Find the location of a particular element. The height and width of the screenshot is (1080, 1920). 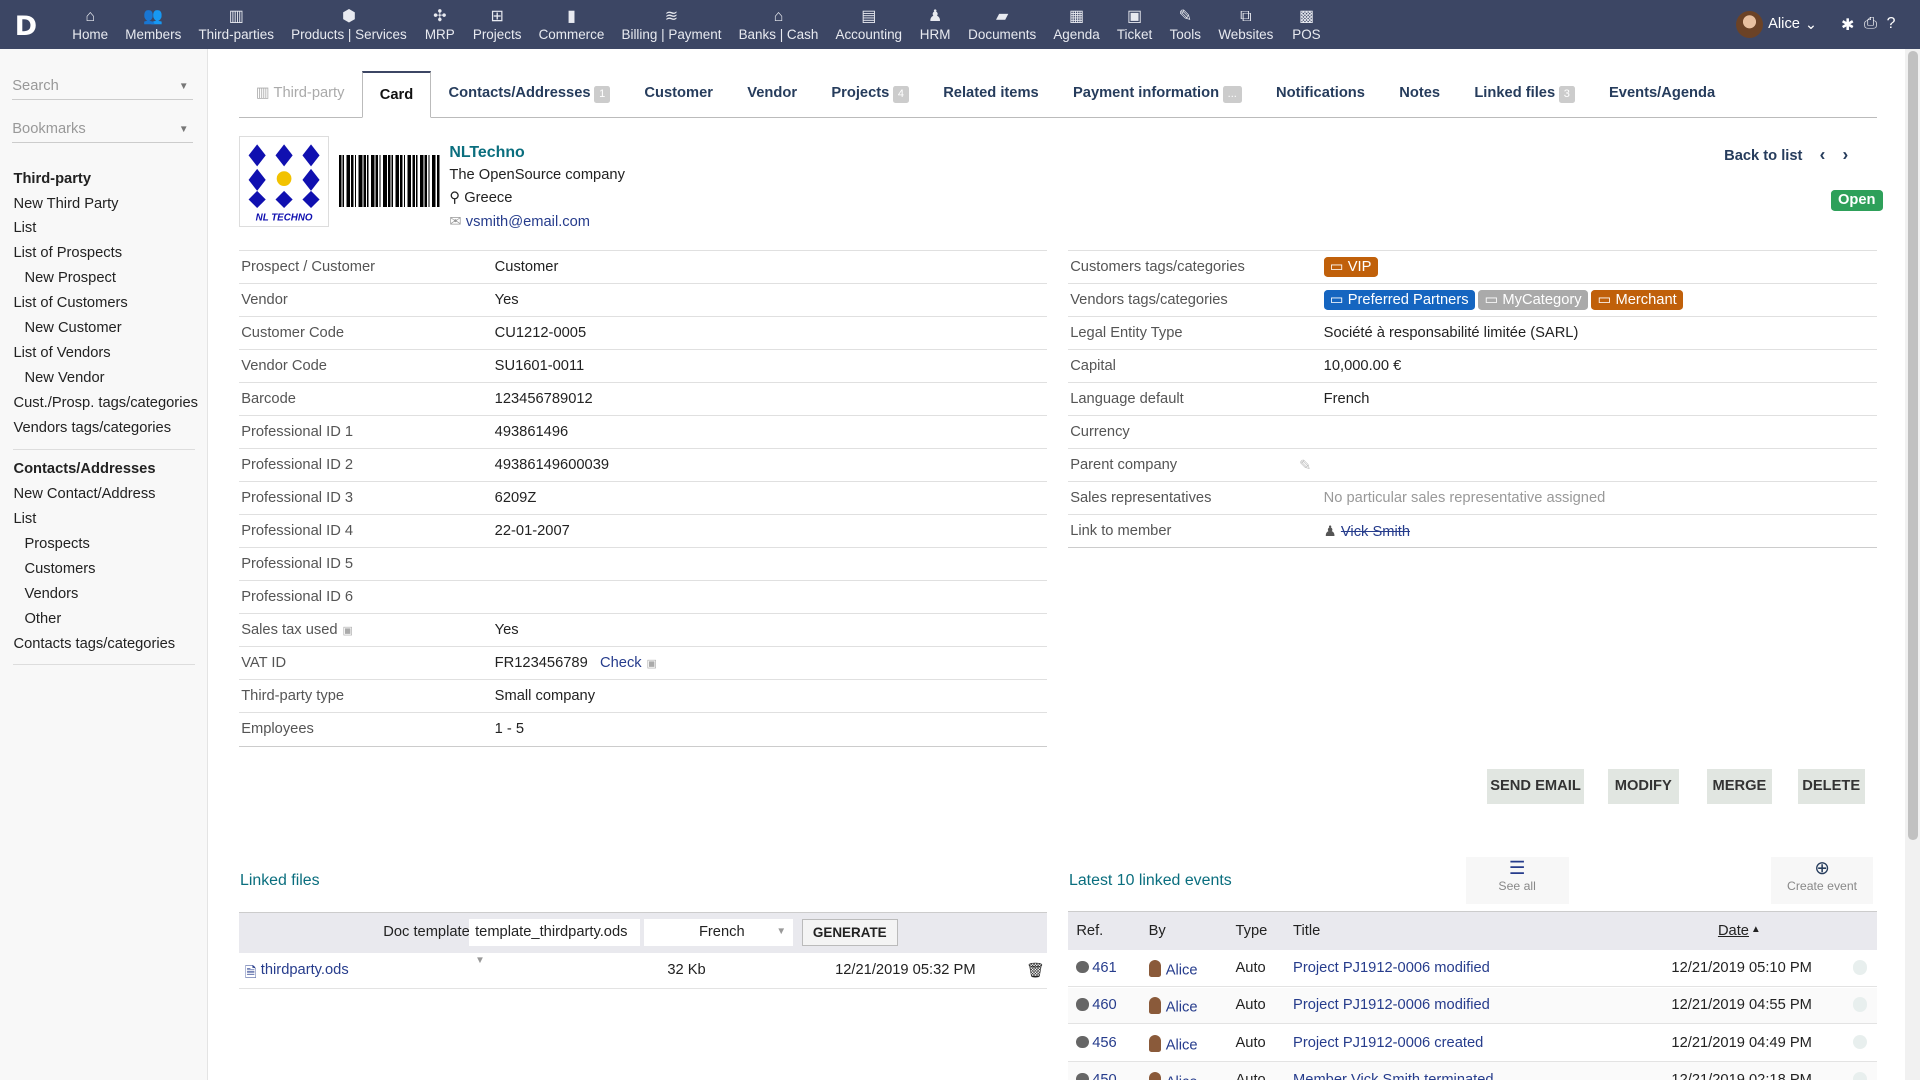

create-event-button: ⊕ Create event is located at coordinates (1822, 880).